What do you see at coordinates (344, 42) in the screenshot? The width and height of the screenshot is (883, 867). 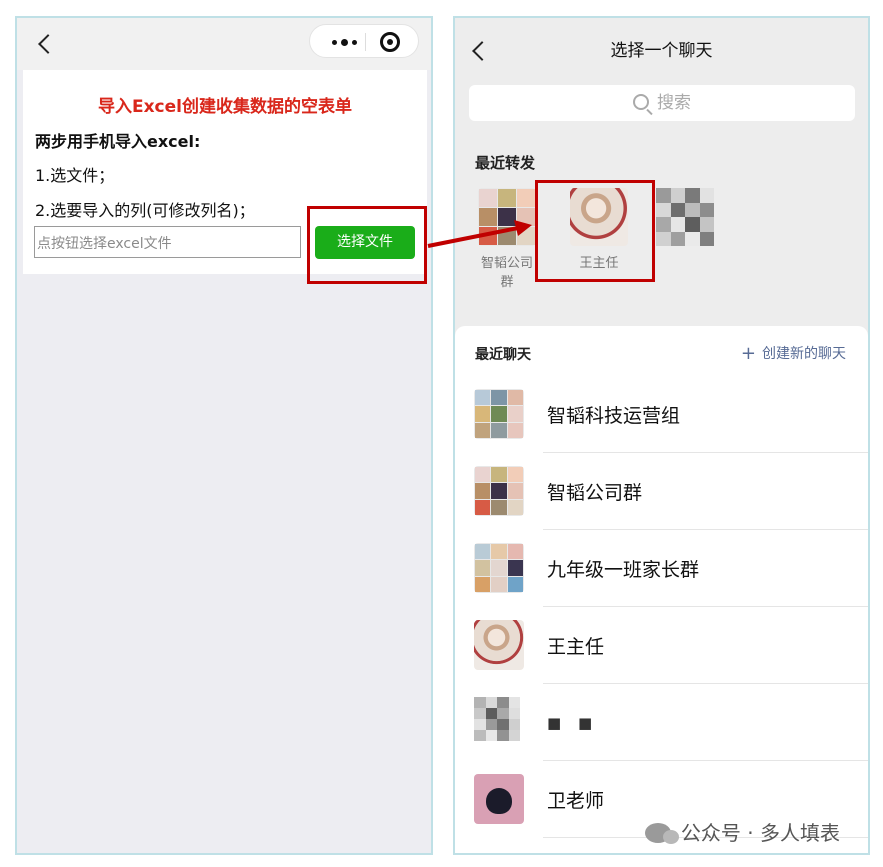 I see `more-icon` at bounding box center [344, 42].